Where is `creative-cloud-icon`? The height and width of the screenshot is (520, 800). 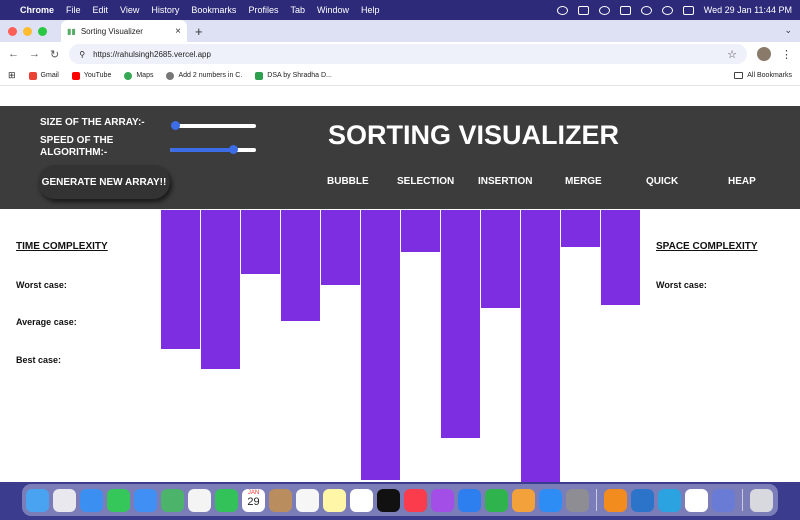 creative-cloud-icon is located at coordinates (604, 10).